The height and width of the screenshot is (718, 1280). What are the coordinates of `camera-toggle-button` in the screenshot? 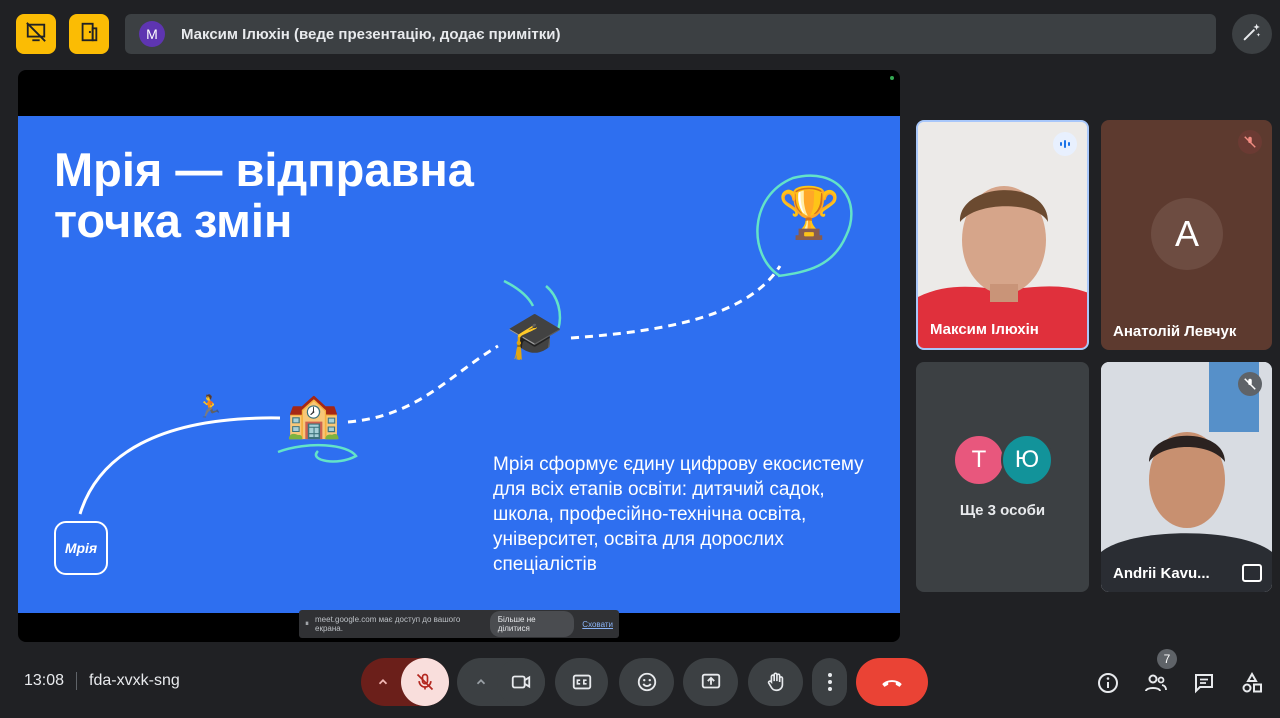 It's located at (521, 682).